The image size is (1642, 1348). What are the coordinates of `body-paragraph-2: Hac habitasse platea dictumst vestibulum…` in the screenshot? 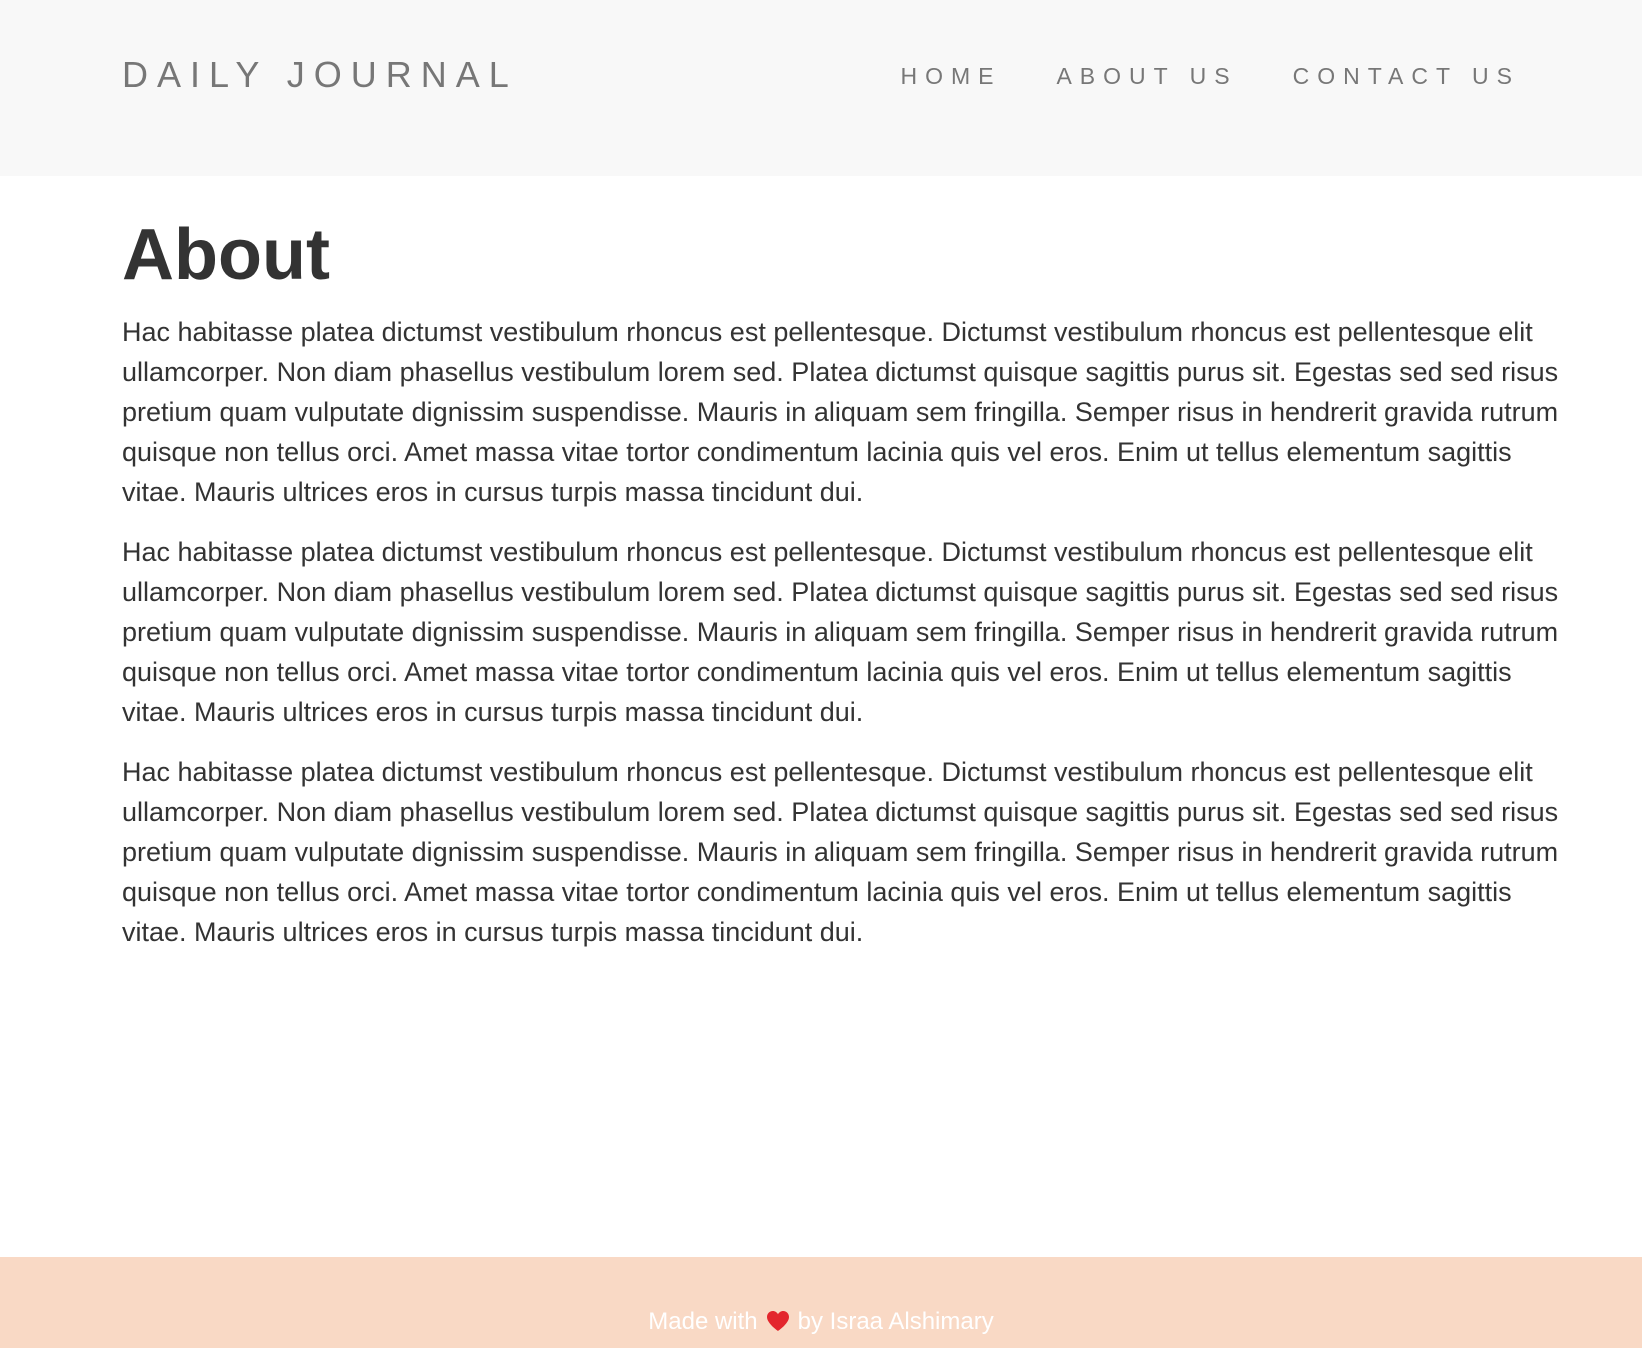 It's located at (840, 632).